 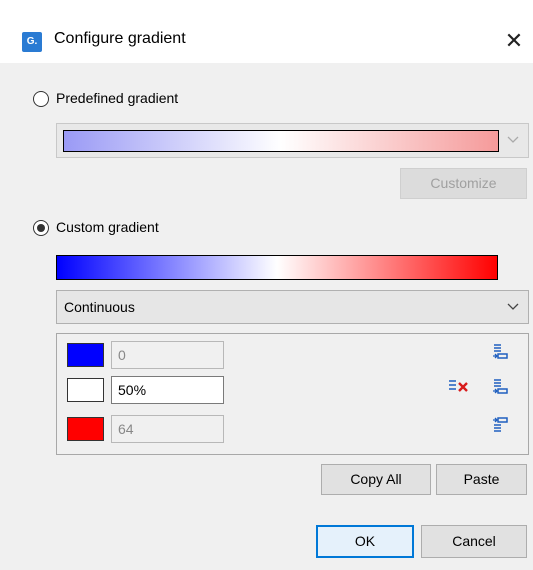 What do you see at coordinates (167, 429) in the screenshot?
I see `stop-value-field: 64` at bounding box center [167, 429].